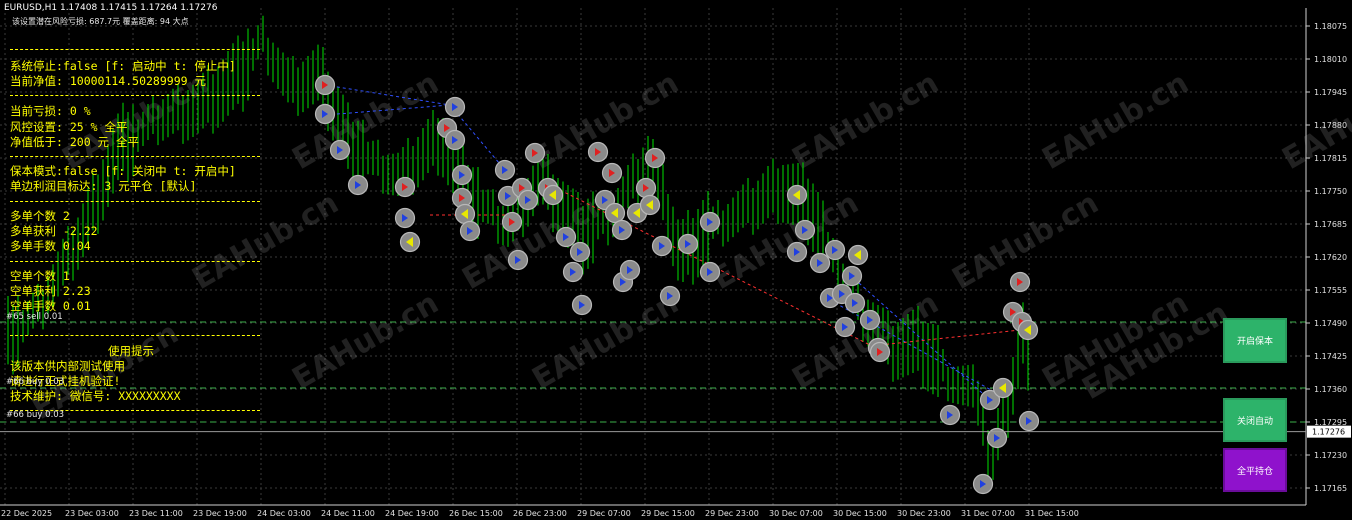 Image resolution: width=1352 pixels, height=520 pixels. What do you see at coordinates (540, 513) in the screenshot?
I see `time-axis-label: 26 Dec 23:00` at bounding box center [540, 513].